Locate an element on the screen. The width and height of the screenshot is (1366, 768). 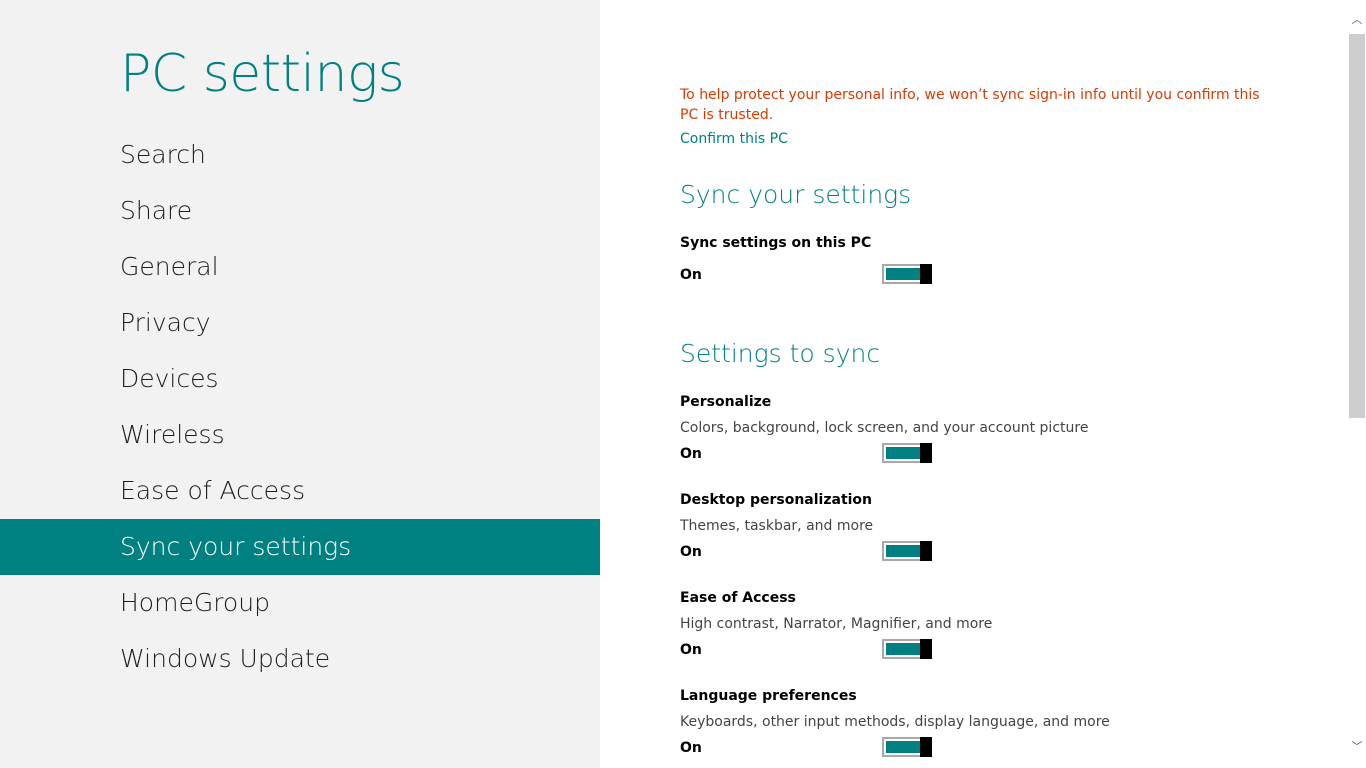
desktop-personalization-toggle is located at coordinates (907, 551).